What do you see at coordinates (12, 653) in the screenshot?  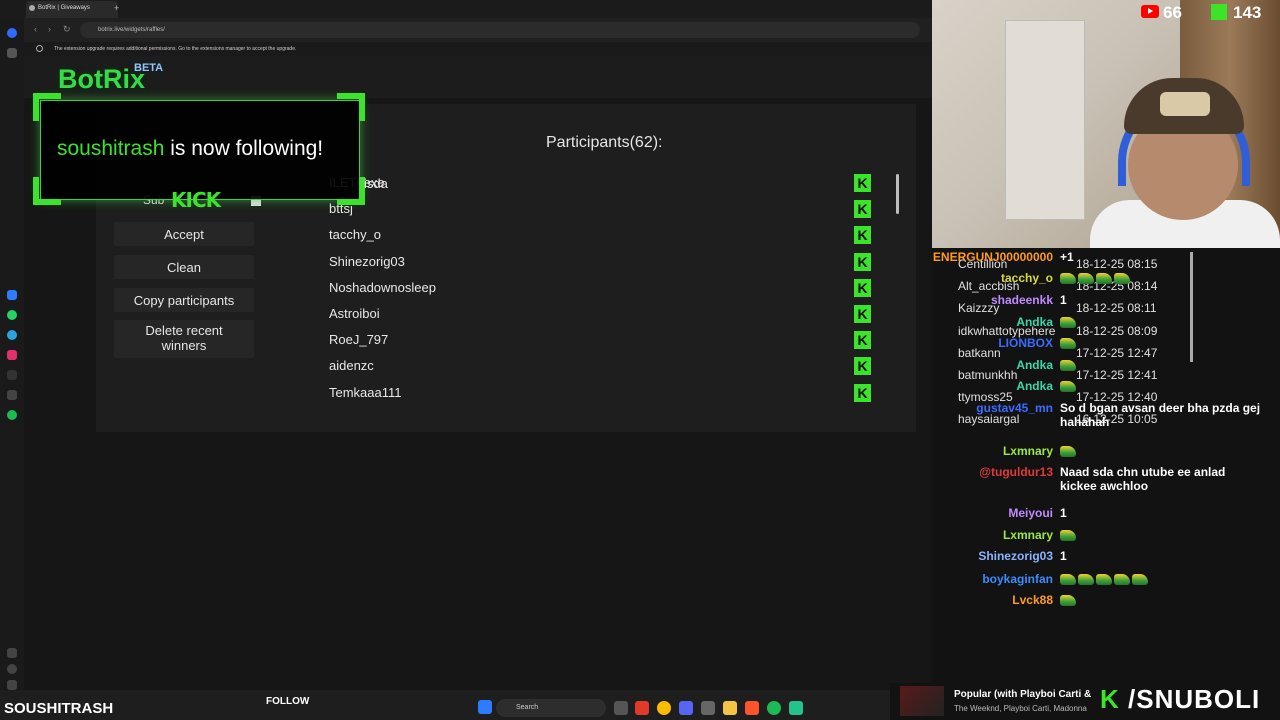 I see `heart-icon` at bounding box center [12, 653].